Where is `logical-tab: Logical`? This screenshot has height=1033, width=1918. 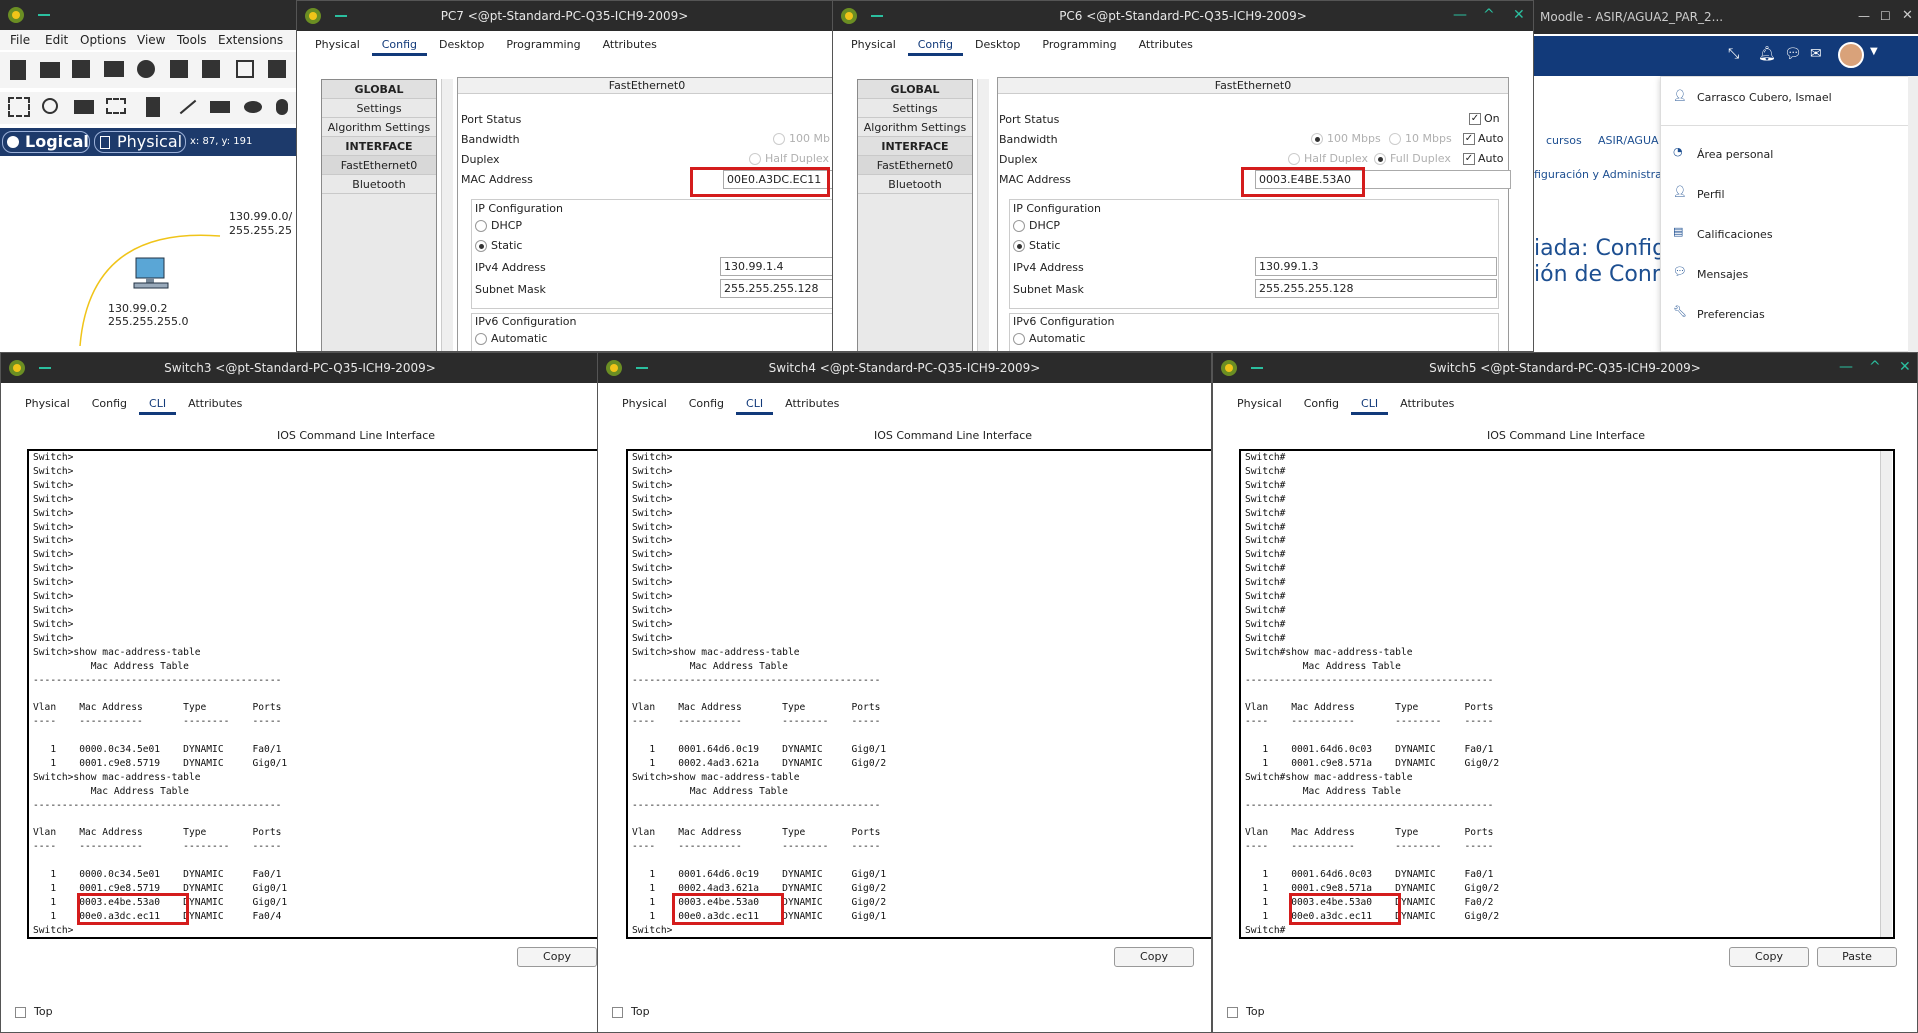
logical-tab: Logical is located at coordinates (46, 142).